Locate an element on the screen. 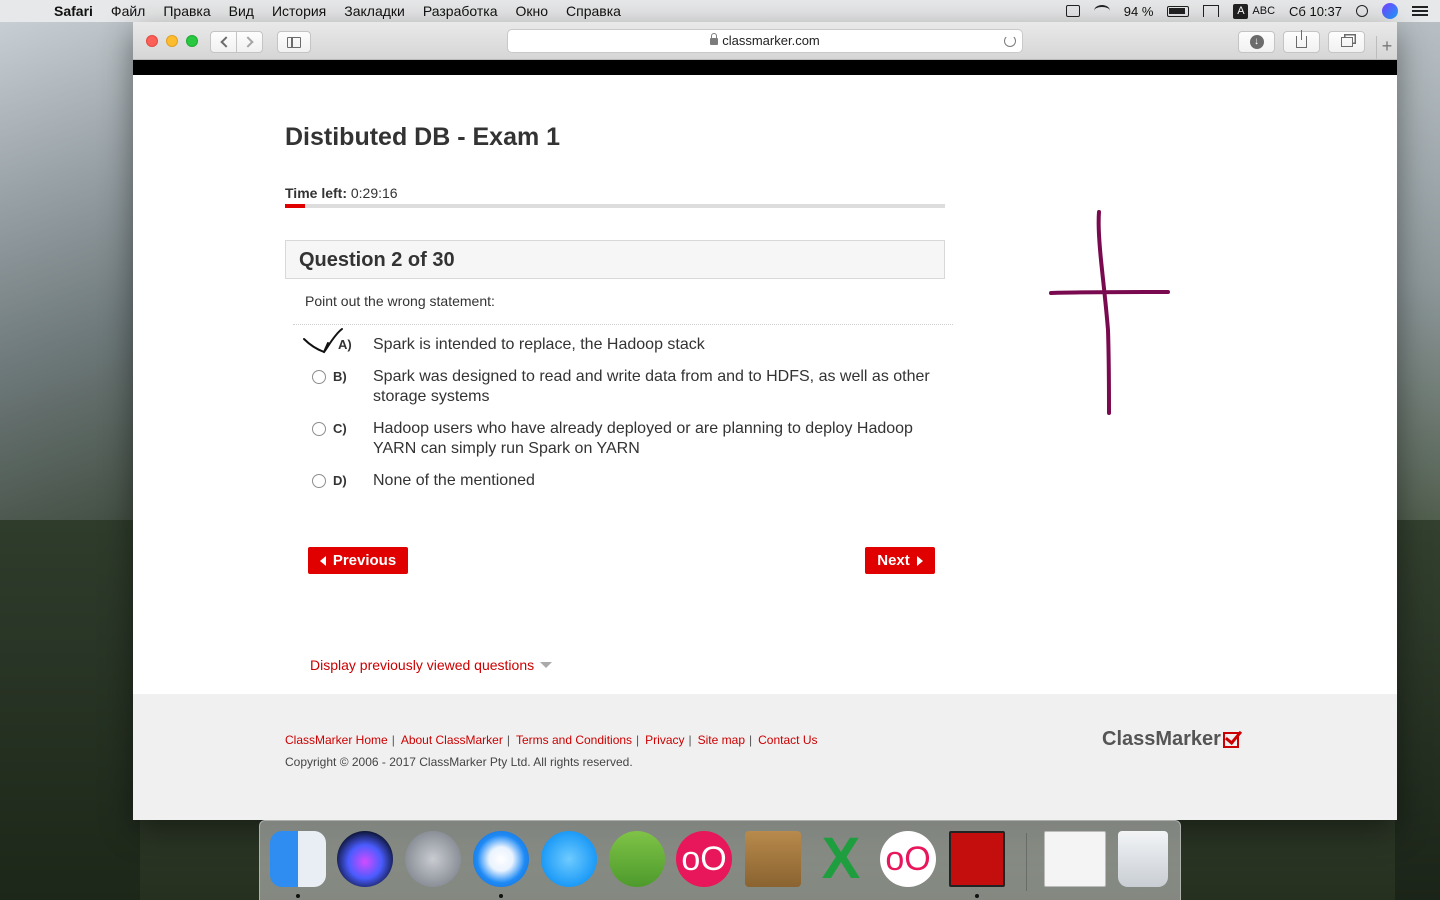 This screenshot has width=1440, height=900. downloads-button: ↓ is located at coordinates (1256, 42).